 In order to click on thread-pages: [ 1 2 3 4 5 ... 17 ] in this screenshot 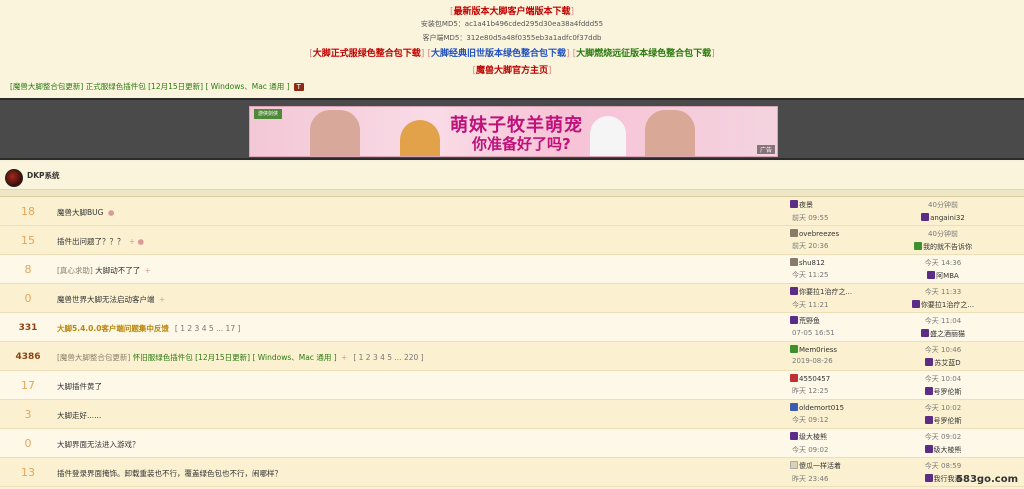, I will do `click(207, 328)`.